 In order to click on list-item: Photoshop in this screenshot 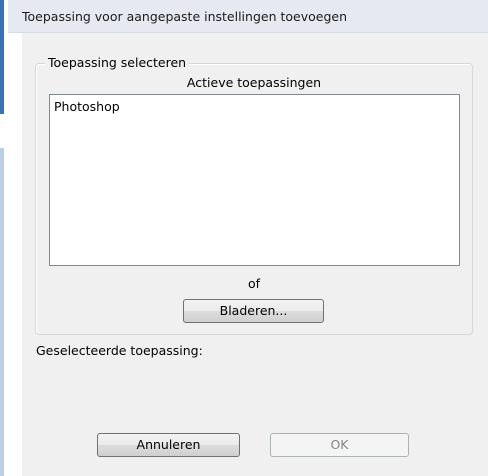, I will do `click(87, 106)`.